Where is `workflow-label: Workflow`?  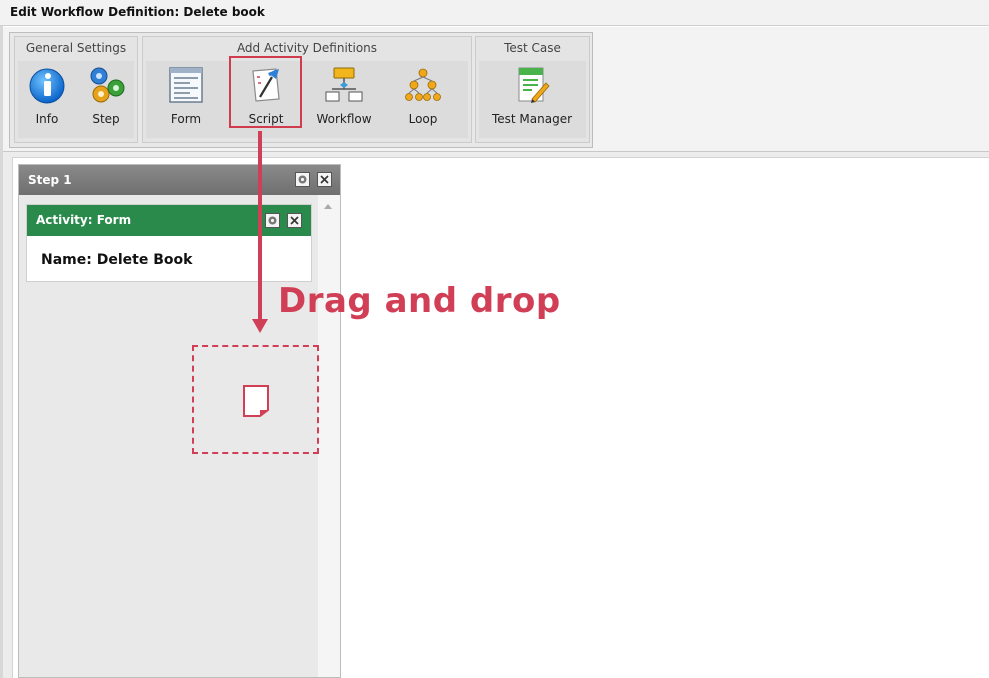 workflow-label: Workflow is located at coordinates (344, 119).